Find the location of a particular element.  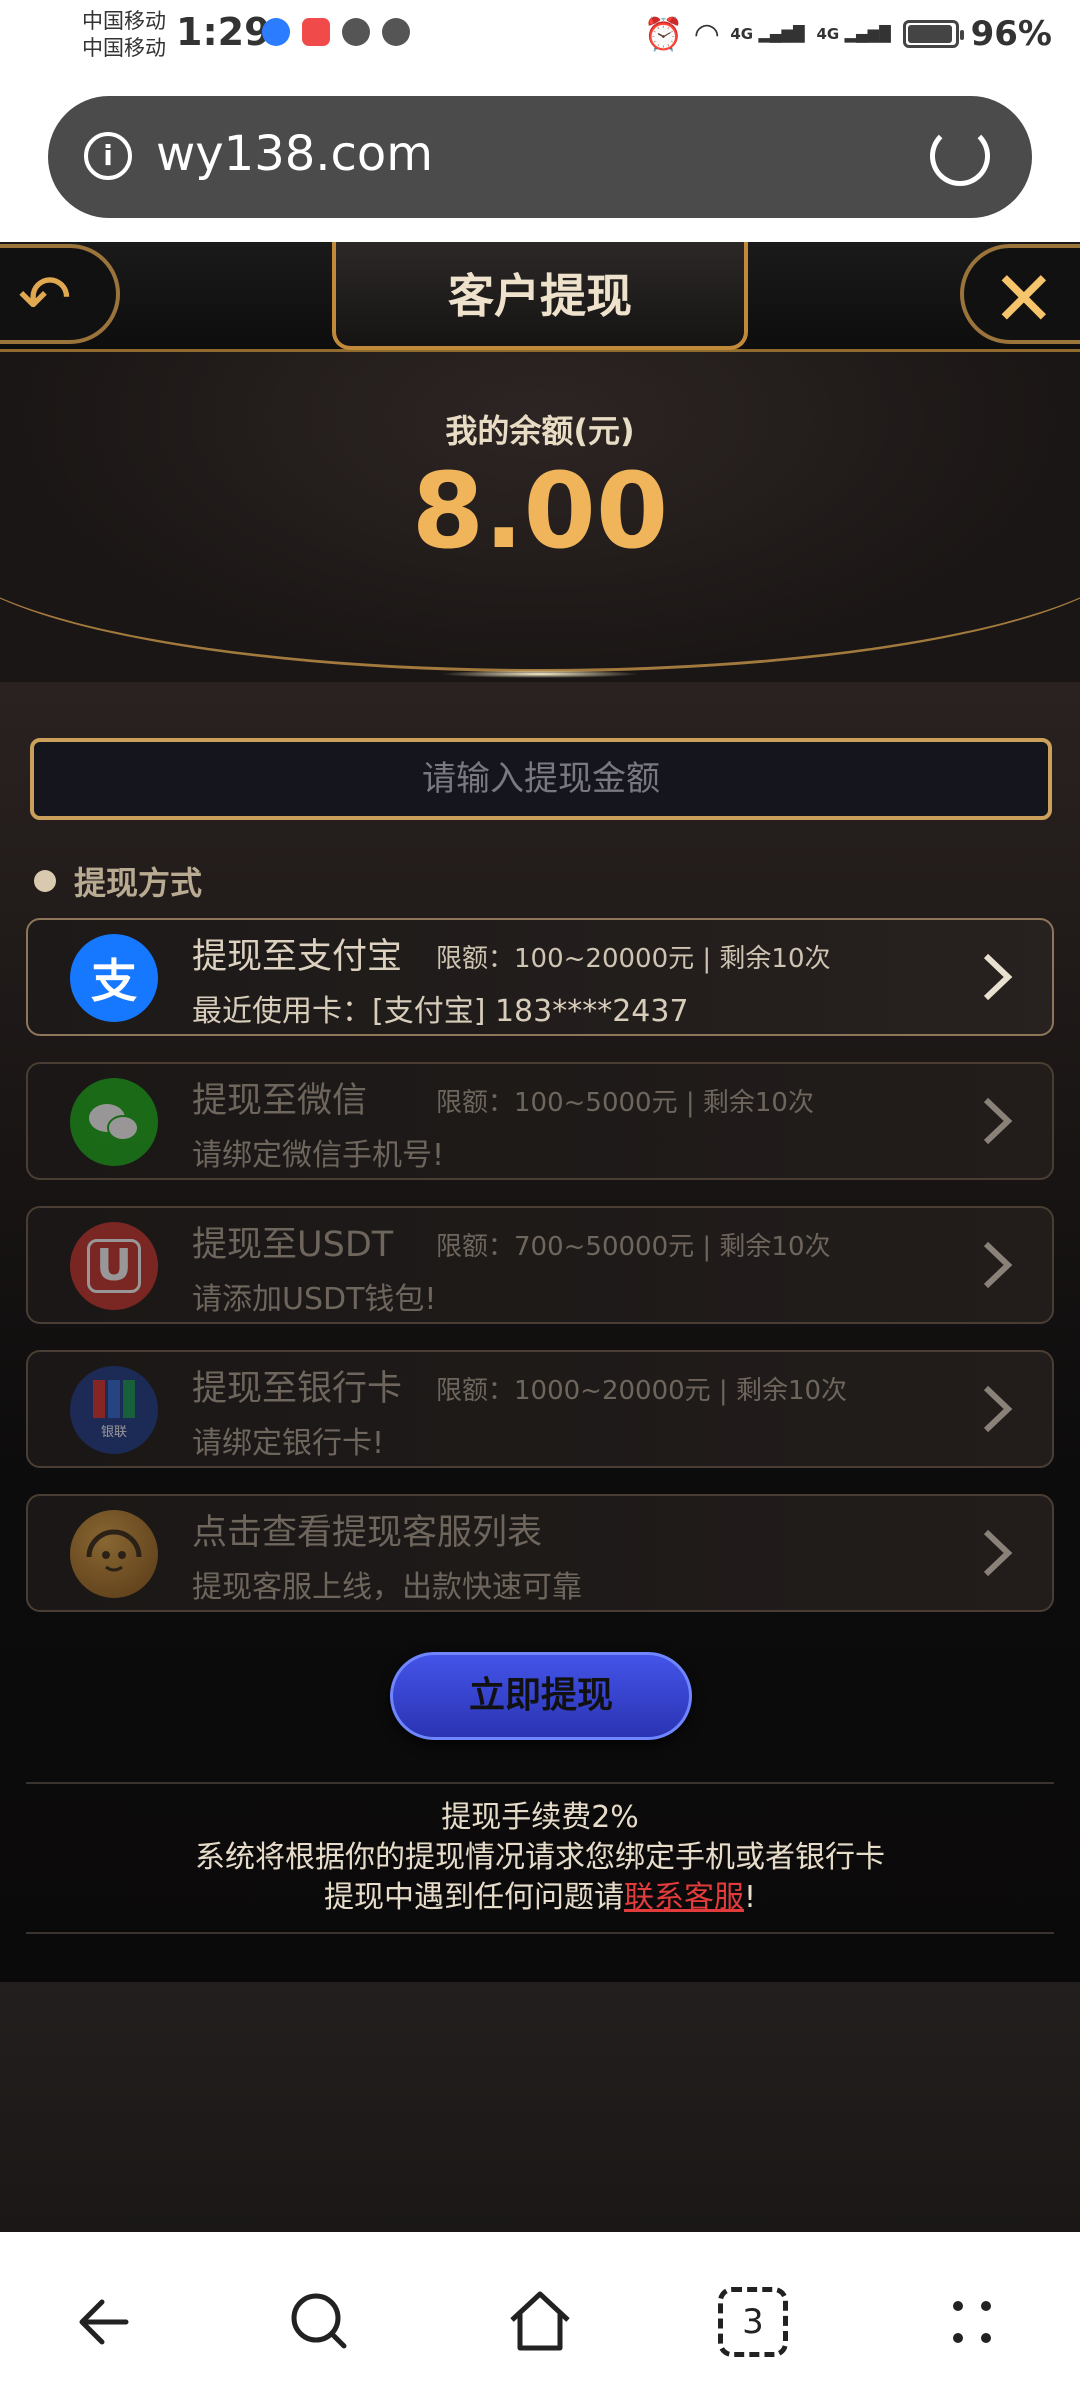

reload-icon is located at coordinates (960, 156).